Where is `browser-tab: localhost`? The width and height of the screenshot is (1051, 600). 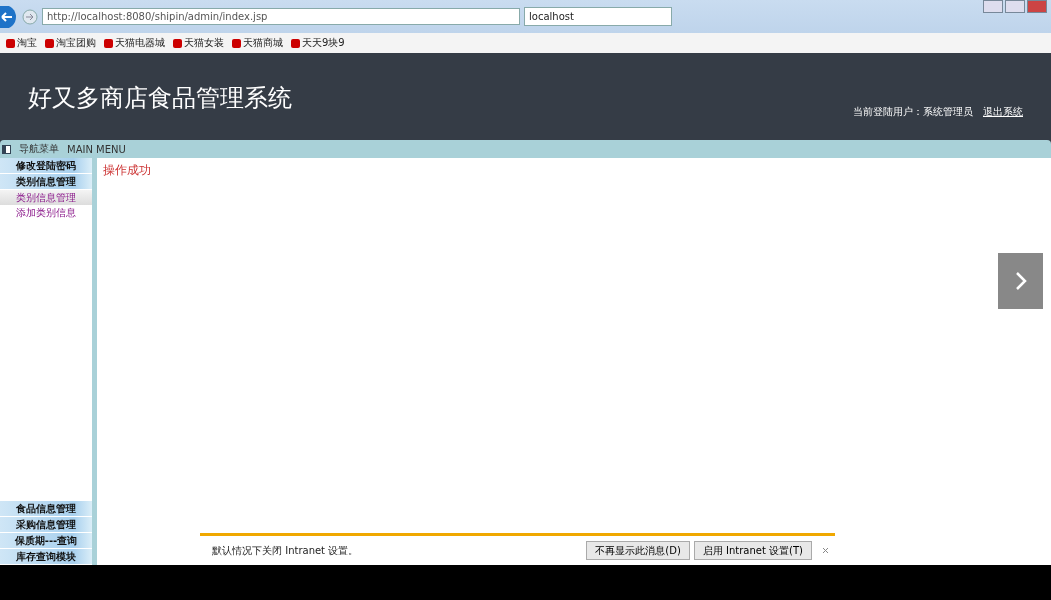
browser-tab: localhost is located at coordinates (598, 16).